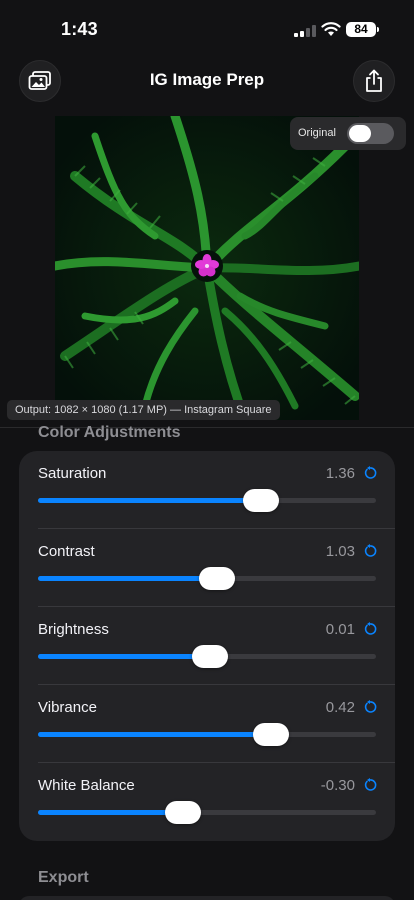  I want to click on brightness-slider, so click(207, 656).